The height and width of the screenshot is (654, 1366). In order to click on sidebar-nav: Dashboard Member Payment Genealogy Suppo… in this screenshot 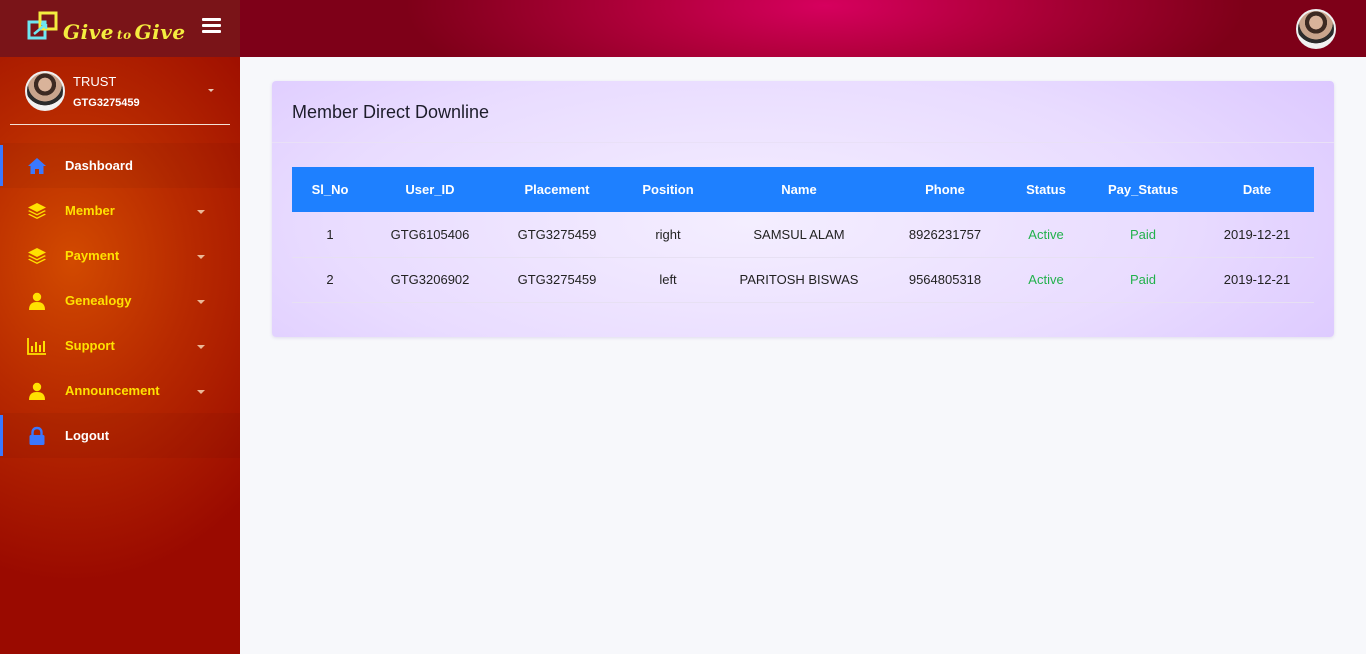, I will do `click(120, 300)`.